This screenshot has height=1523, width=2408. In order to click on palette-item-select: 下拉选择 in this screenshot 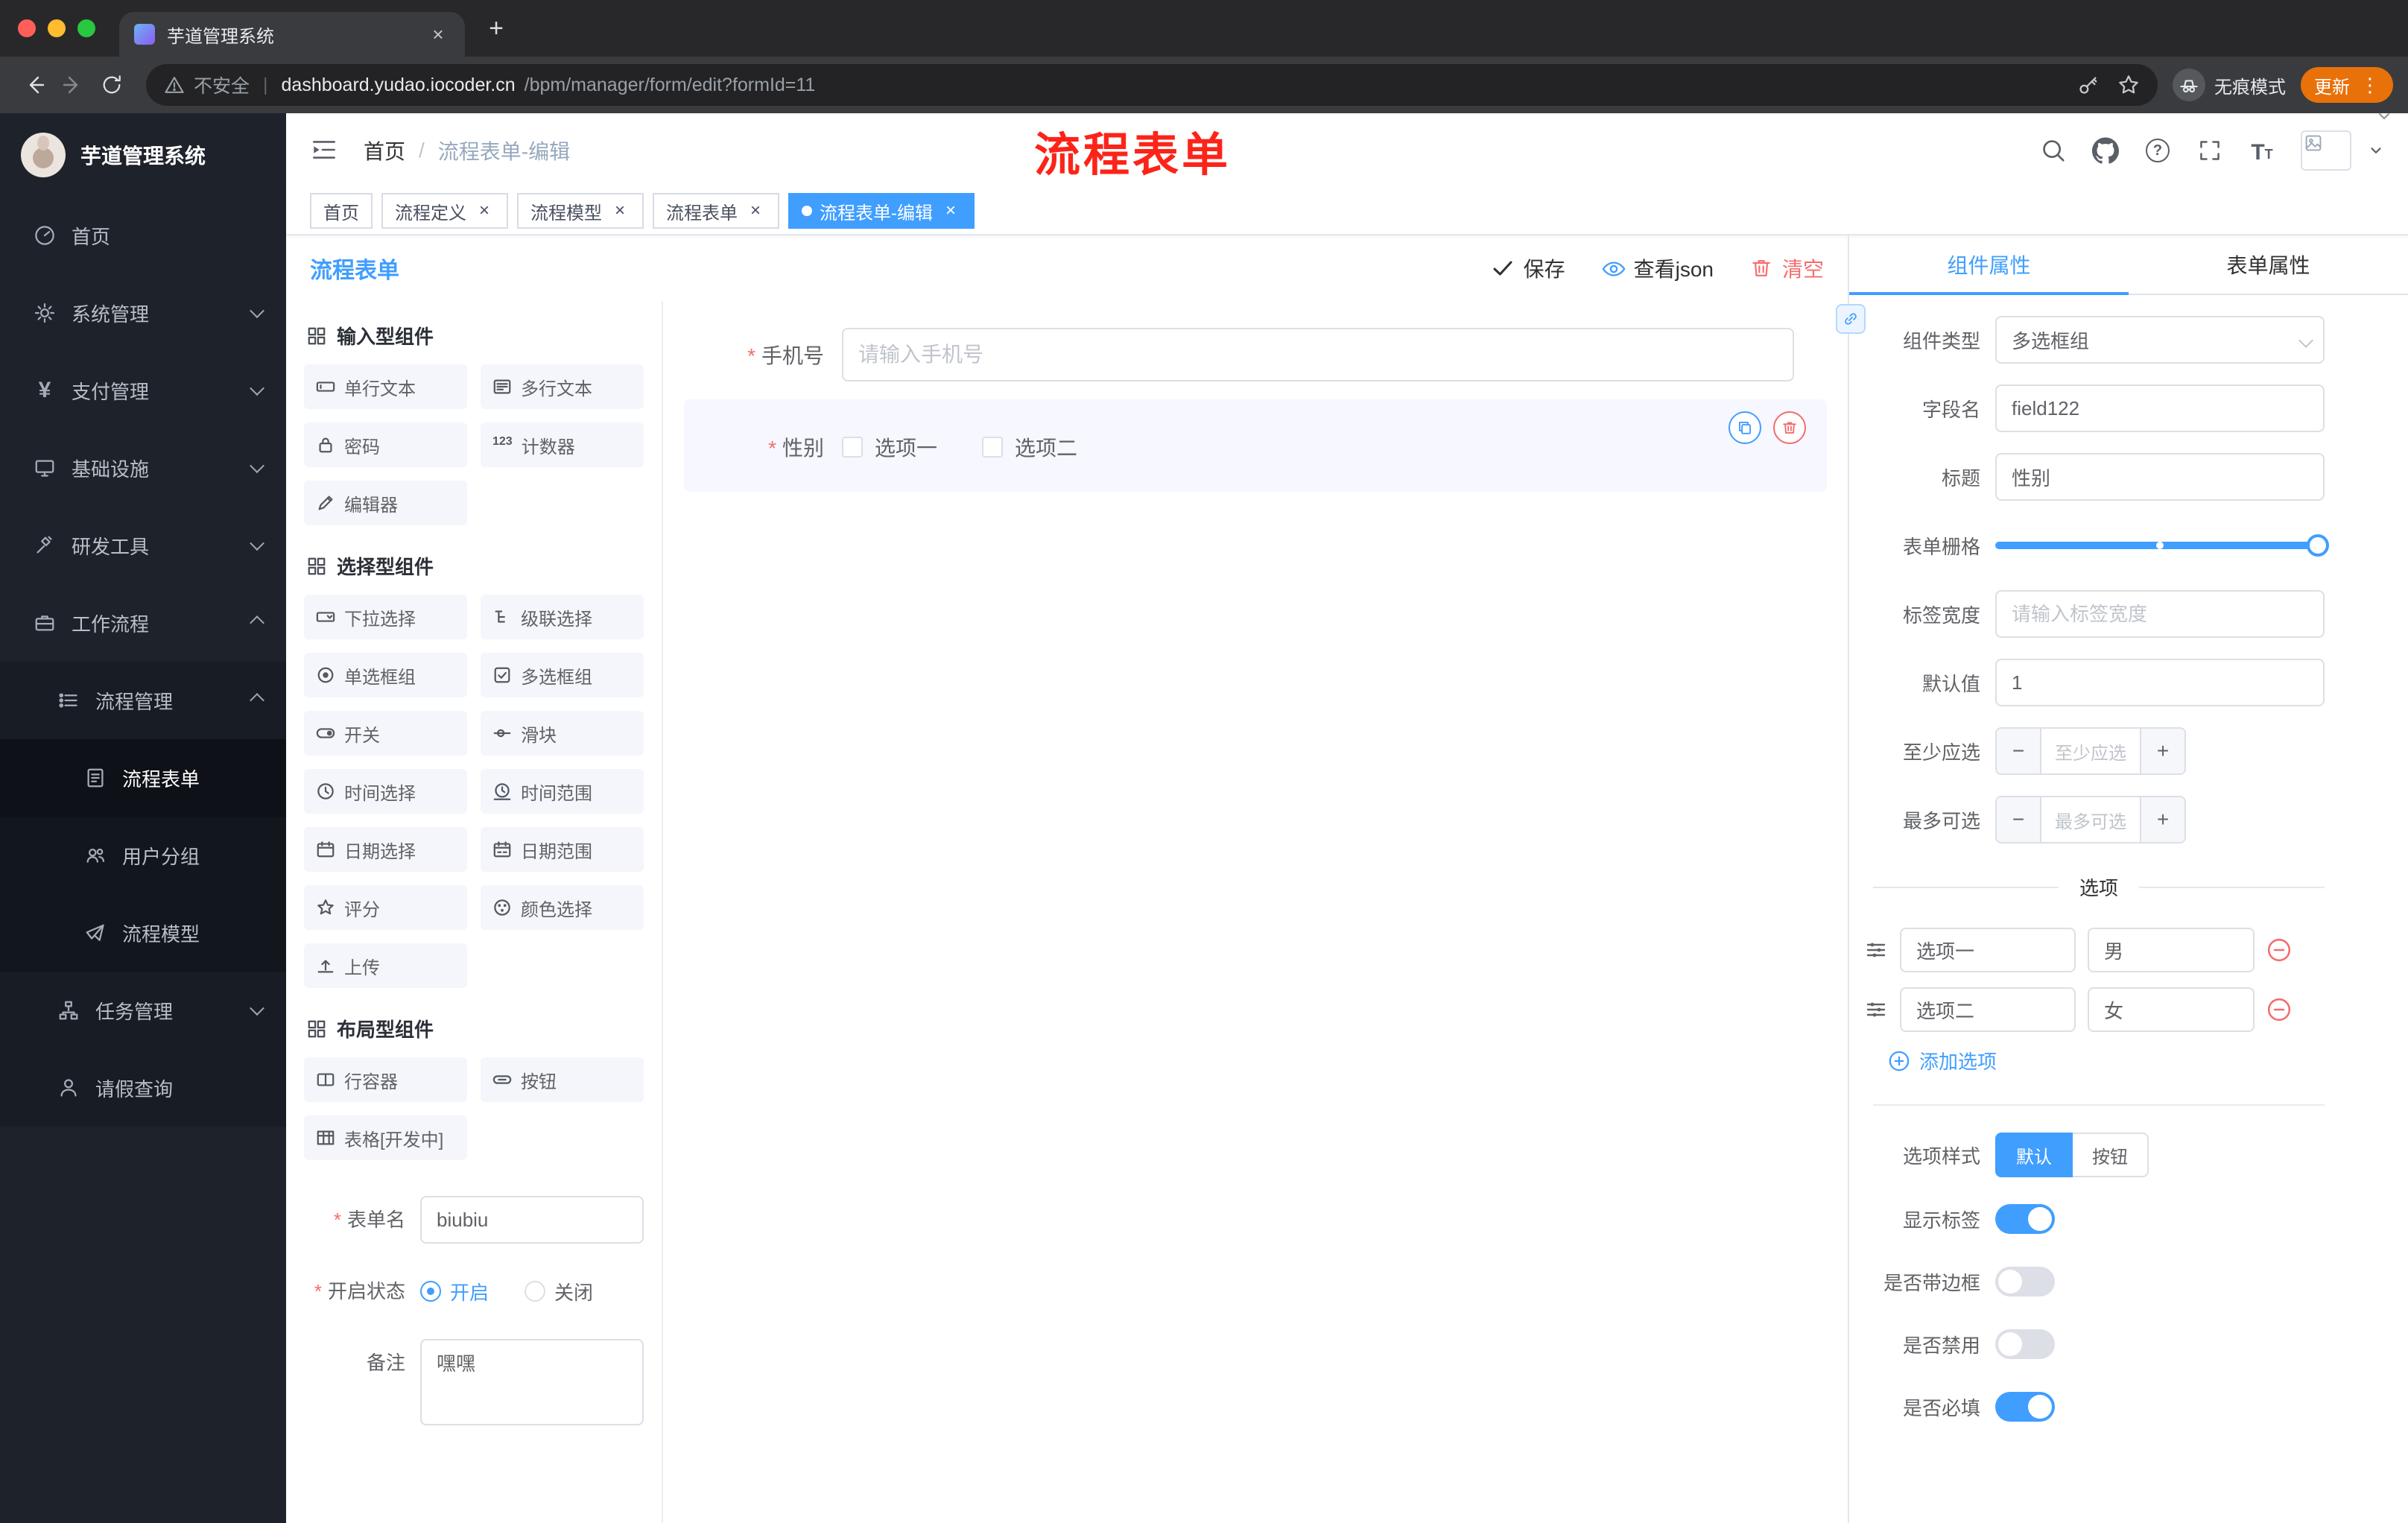, I will do `click(385, 617)`.